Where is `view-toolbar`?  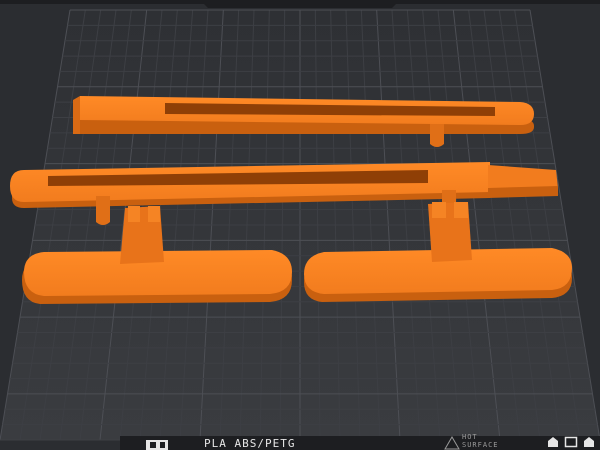 view-toolbar is located at coordinates (571, 442).